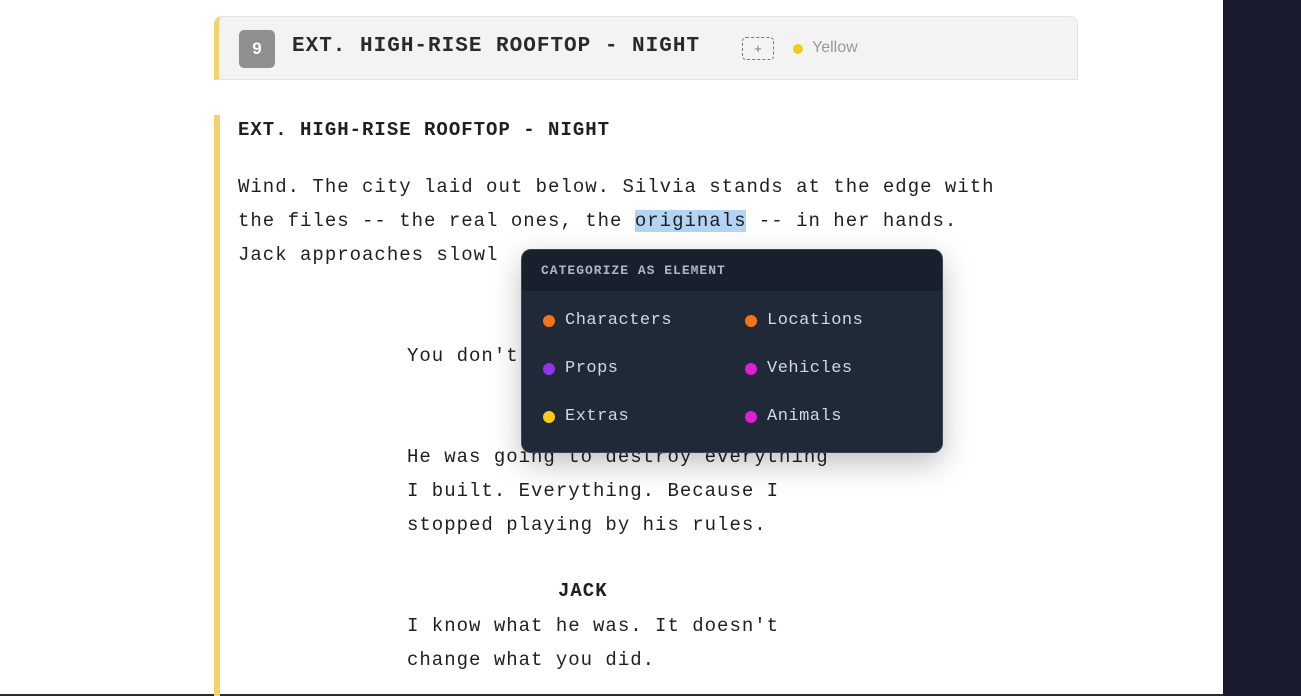  I want to click on dialogue-line: You don't, so click(463, 356).